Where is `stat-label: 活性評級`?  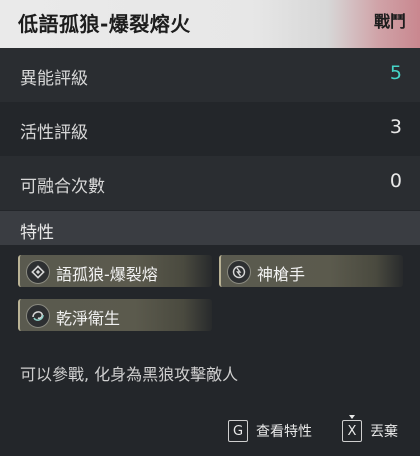
stat-label: 活性評級 is located at coordinates (54, 133).